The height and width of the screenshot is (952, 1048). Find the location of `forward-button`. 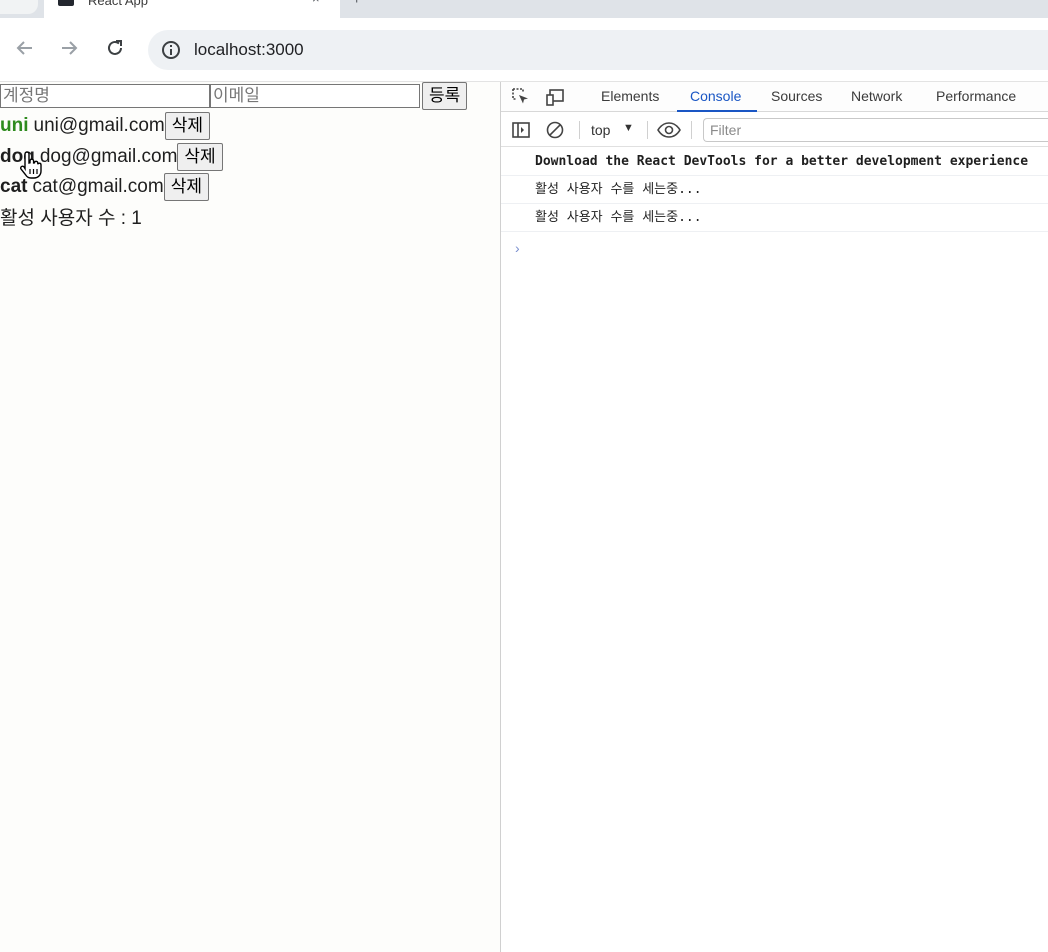

forward-button is located at coordinates (69, 48).